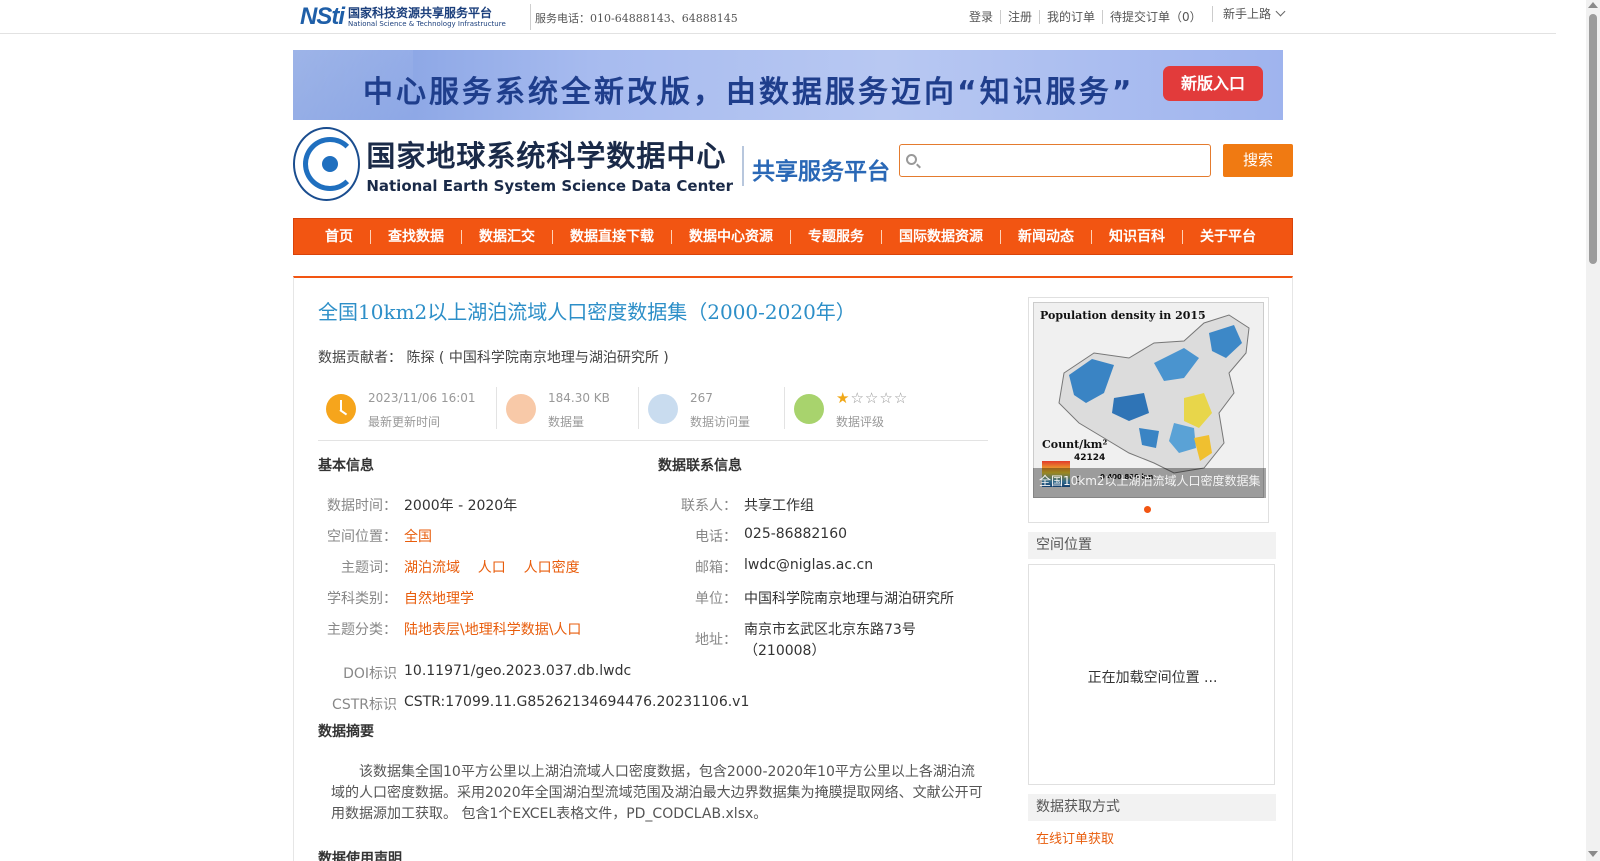  I want to click on data-size-label: 数据量, so click(566, 422).